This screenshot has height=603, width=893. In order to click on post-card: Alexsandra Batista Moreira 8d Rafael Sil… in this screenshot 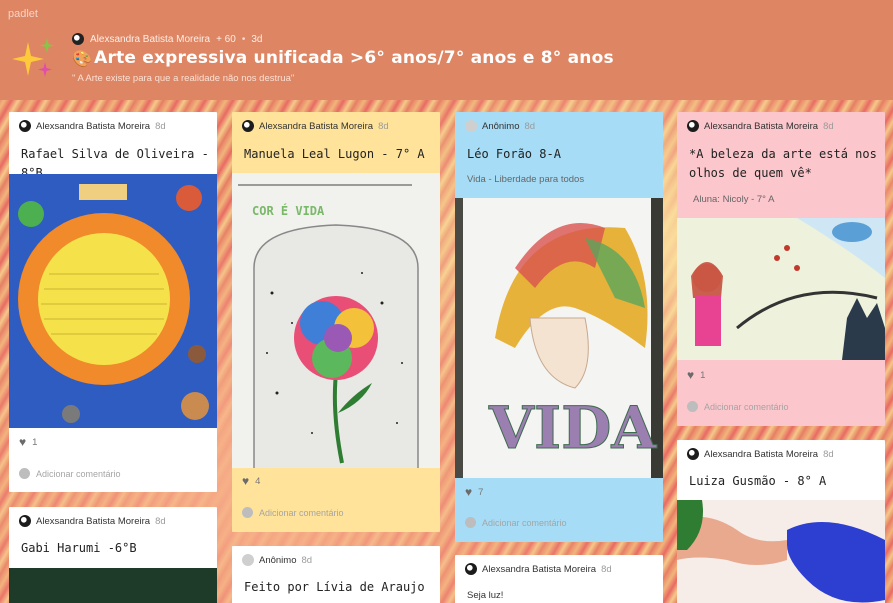, I will do `click(113, 302)`.